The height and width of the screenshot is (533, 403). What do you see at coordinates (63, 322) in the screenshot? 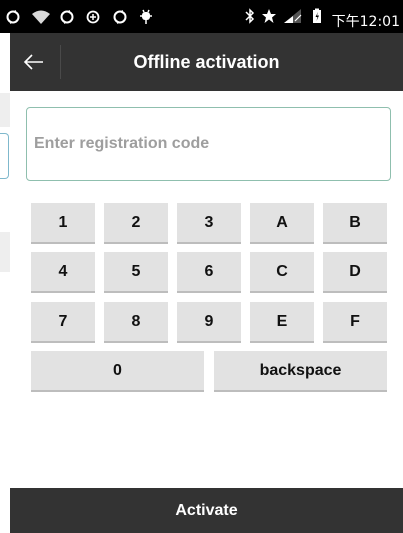
I see `key-7: 7` at bounding box center [63, 322].